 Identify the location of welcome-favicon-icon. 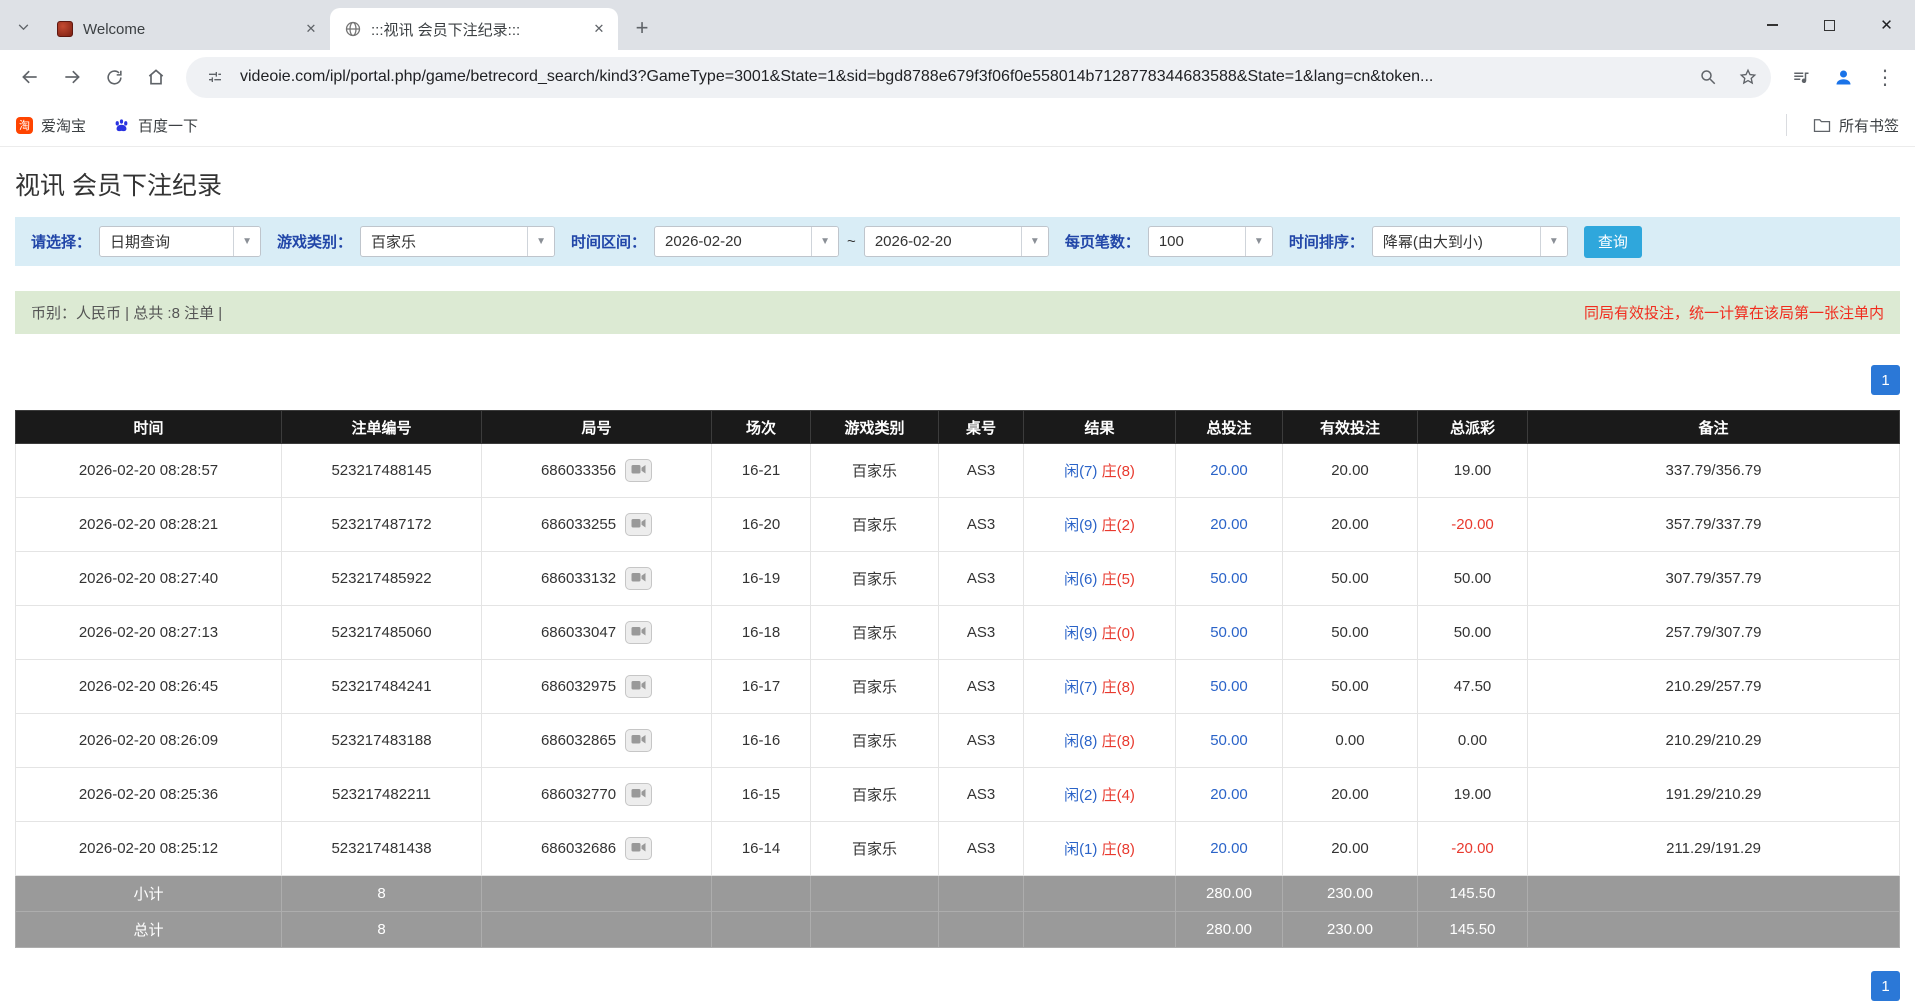
(65, 29).